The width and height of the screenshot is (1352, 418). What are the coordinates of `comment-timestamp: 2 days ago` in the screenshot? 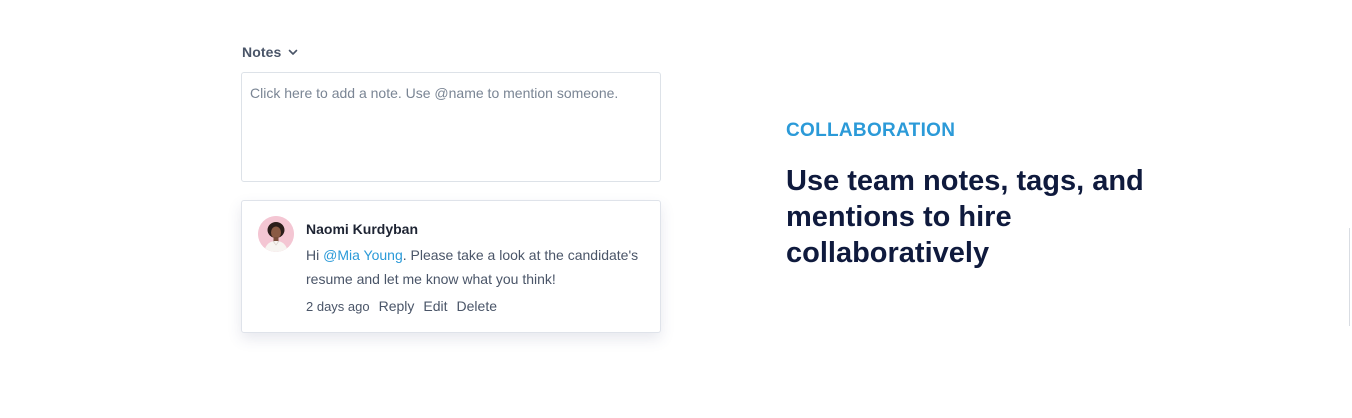 It's located at (338, 306).